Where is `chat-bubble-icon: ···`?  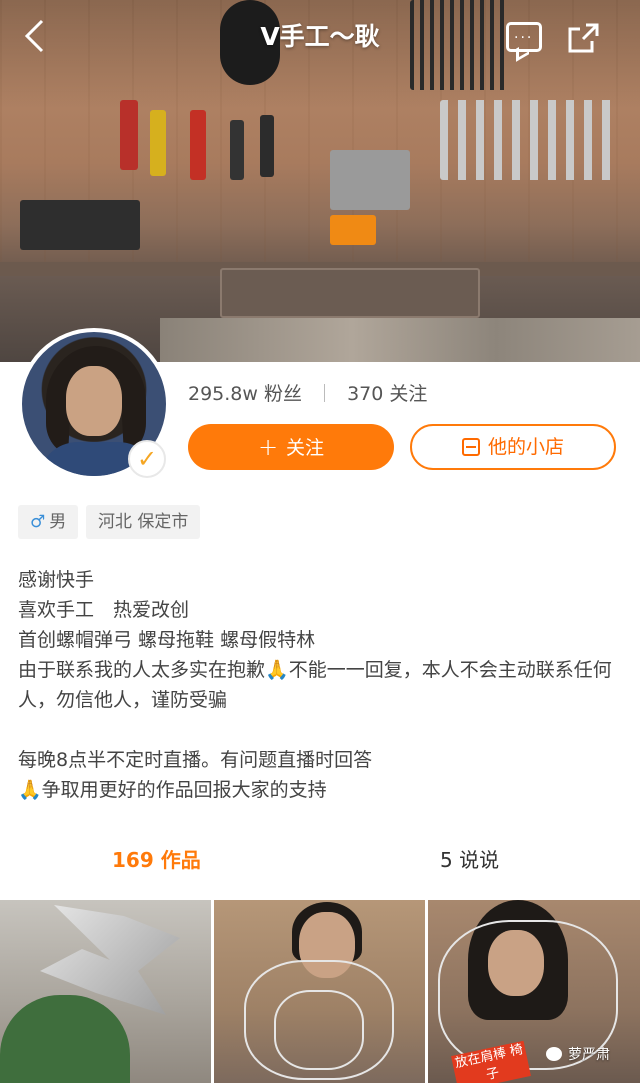 chat-bubble-icon: ··· is located at coordinates (524, 38).